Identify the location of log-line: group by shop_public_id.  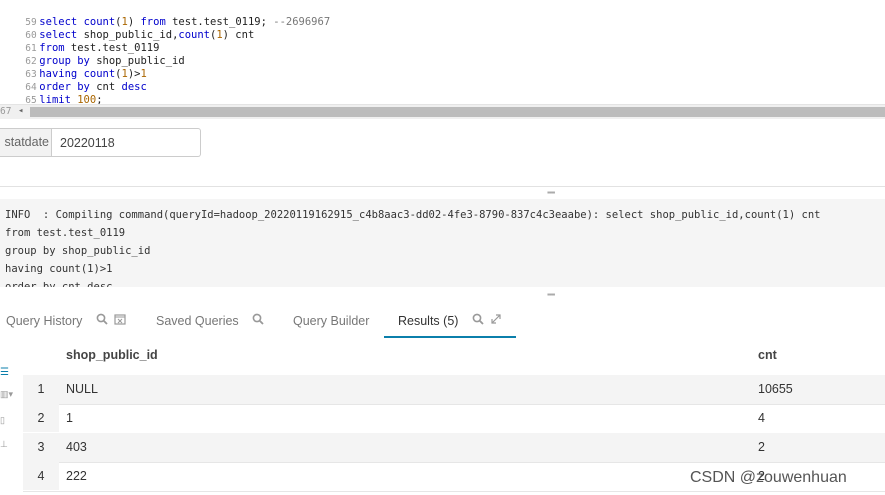
(78, 251).